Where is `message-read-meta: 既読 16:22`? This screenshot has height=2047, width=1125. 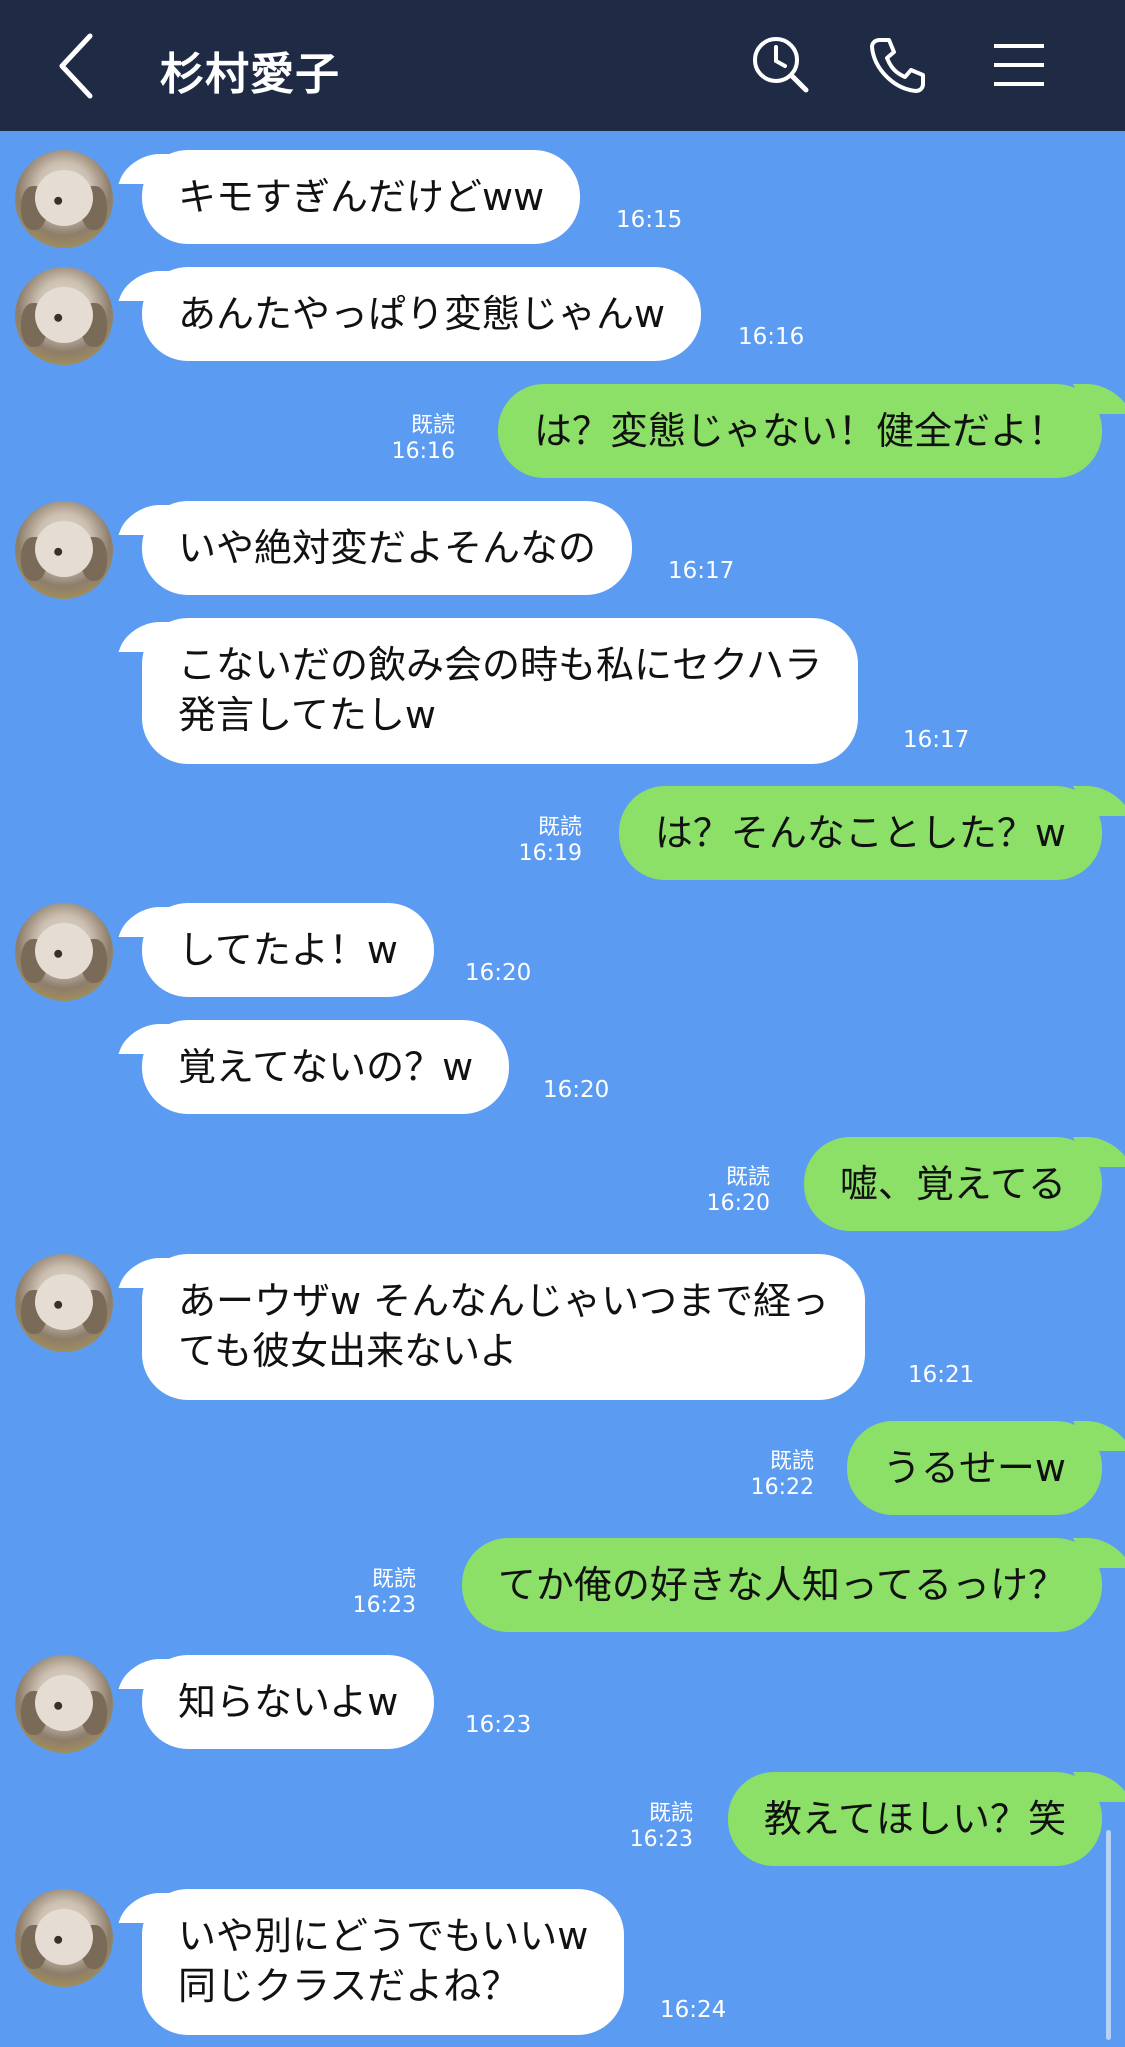 message-read-meta: 既読 16:22 is located at coordinates (782, 1475).